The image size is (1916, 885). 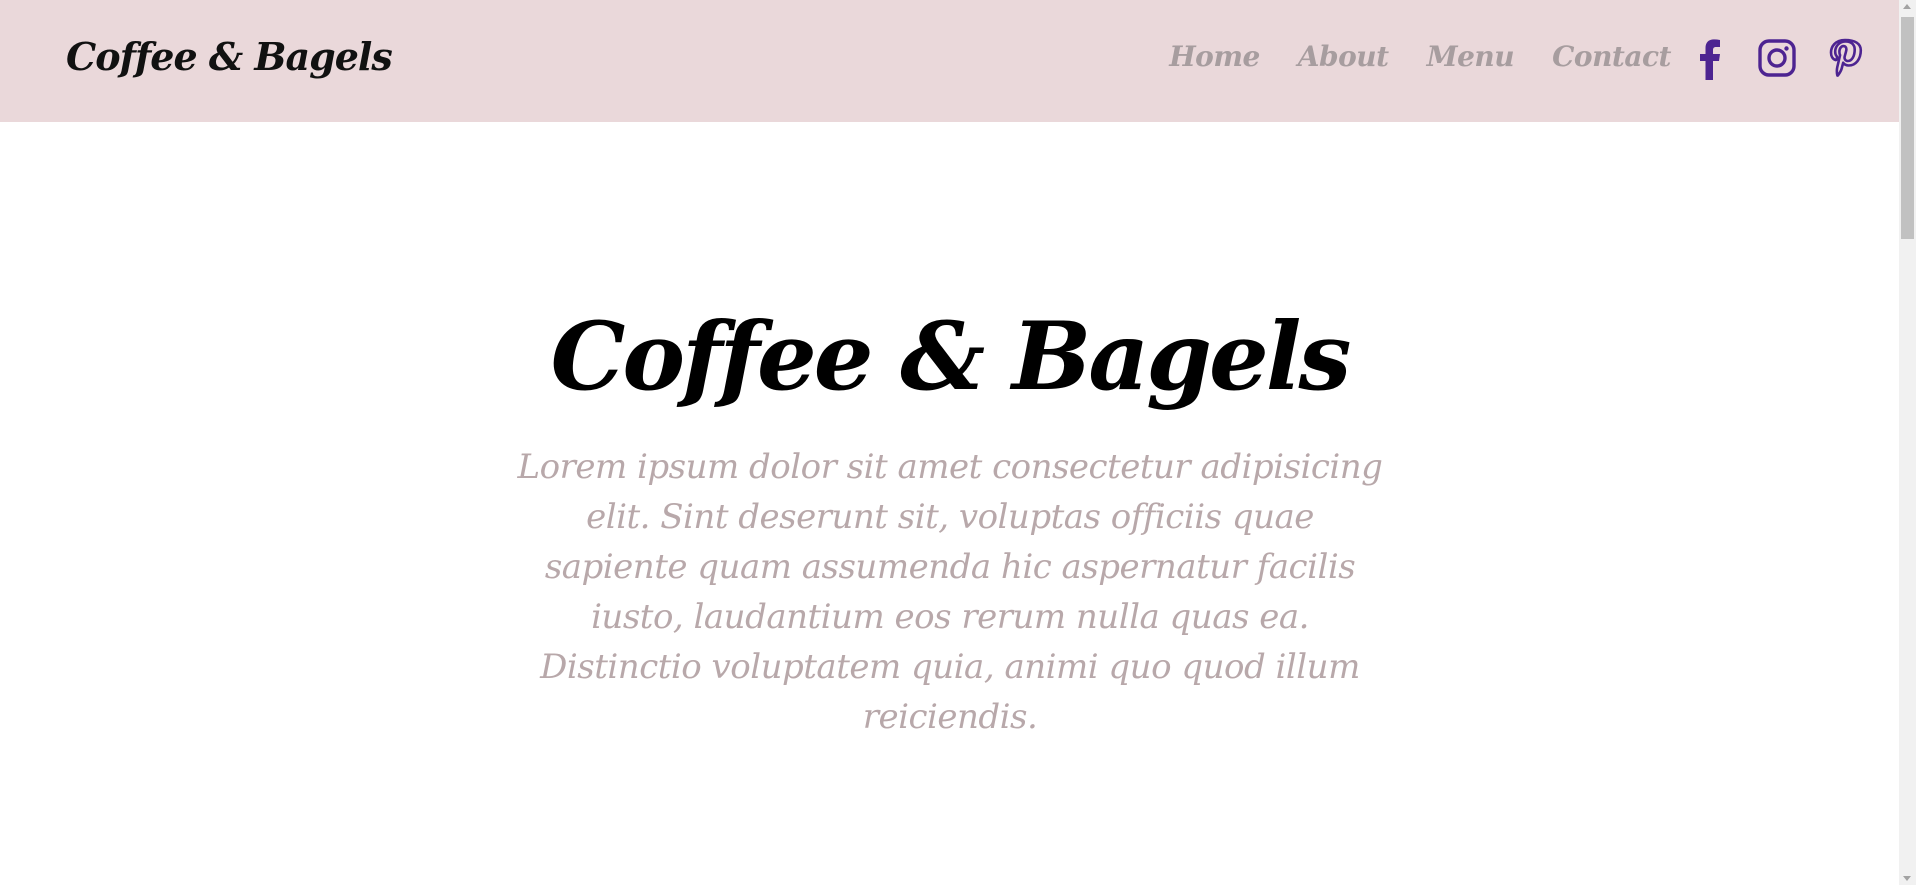 I want to click on social-links, so click(x=1777, y=58).